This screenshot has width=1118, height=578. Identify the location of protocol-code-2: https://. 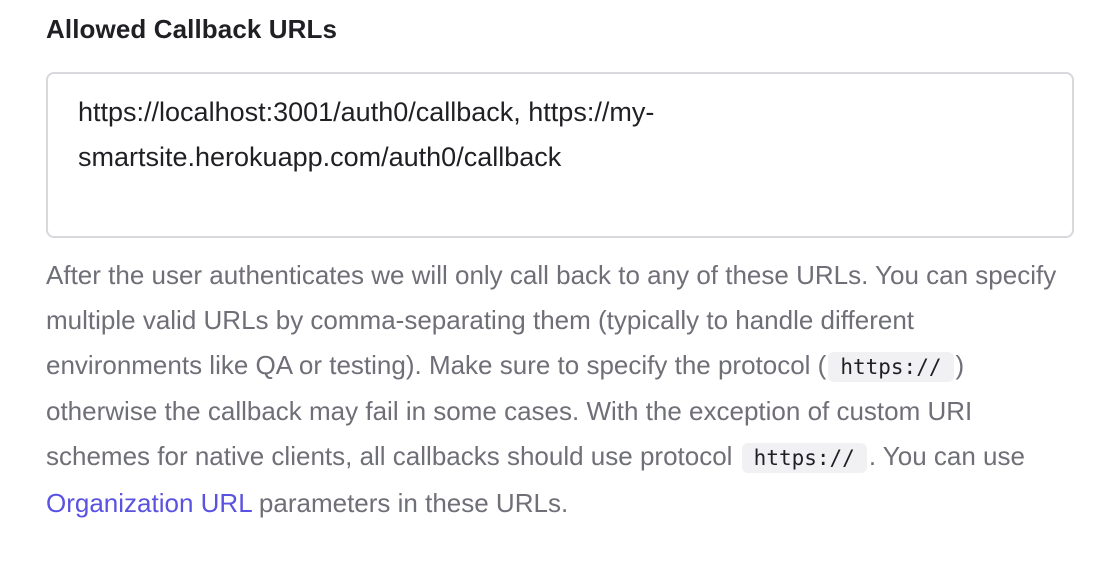
(804, 458).